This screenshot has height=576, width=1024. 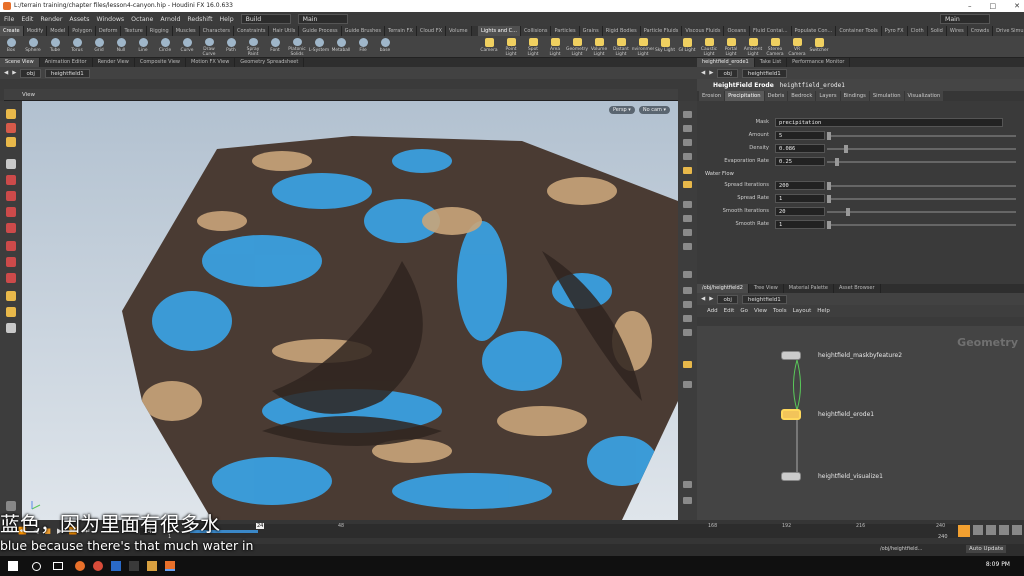 I want to click on bg-icon, so click(x=687, y=318).